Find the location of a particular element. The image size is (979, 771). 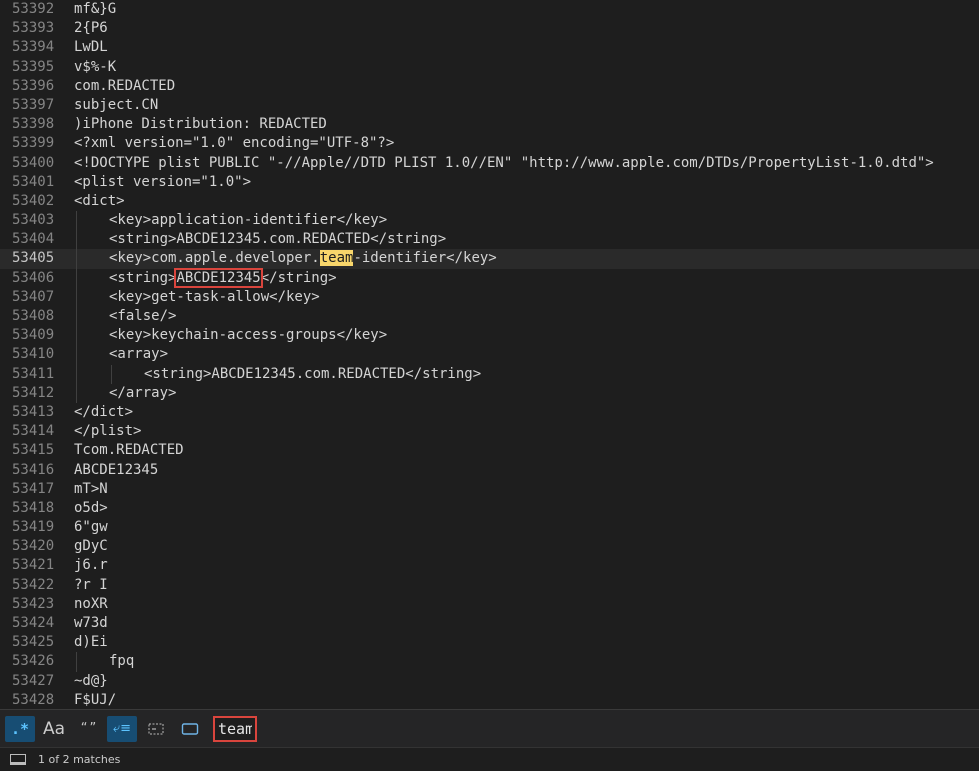

status-bar: 1 of 2 matches is located at coordinates (489, 759).